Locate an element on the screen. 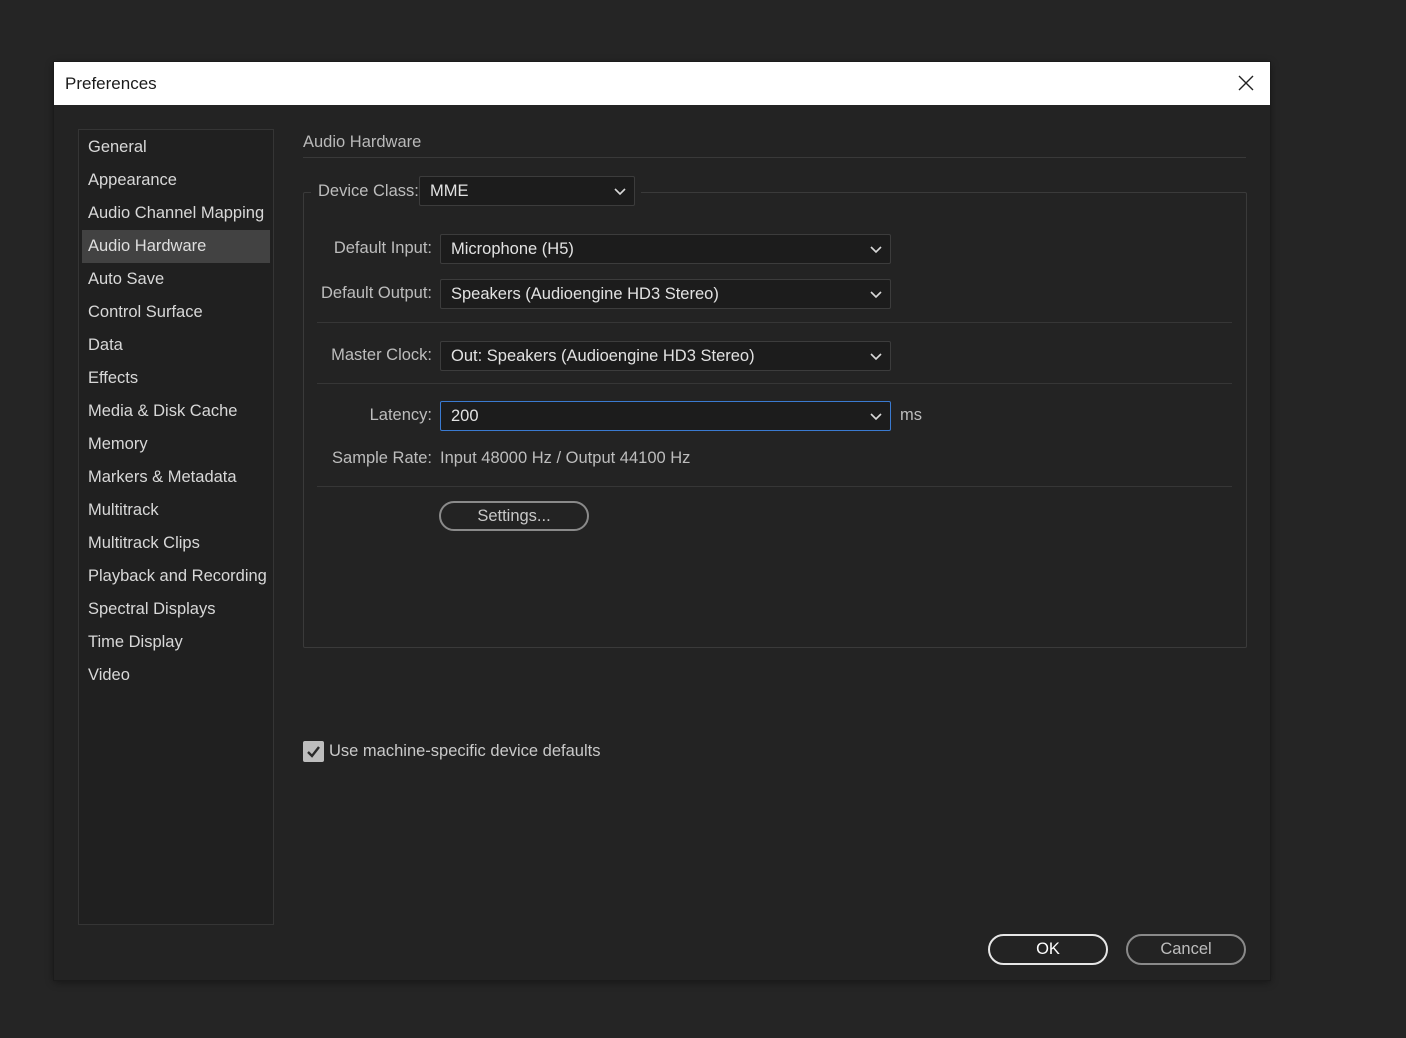  latency-label: Latency: is located at coordinates (400, 415).